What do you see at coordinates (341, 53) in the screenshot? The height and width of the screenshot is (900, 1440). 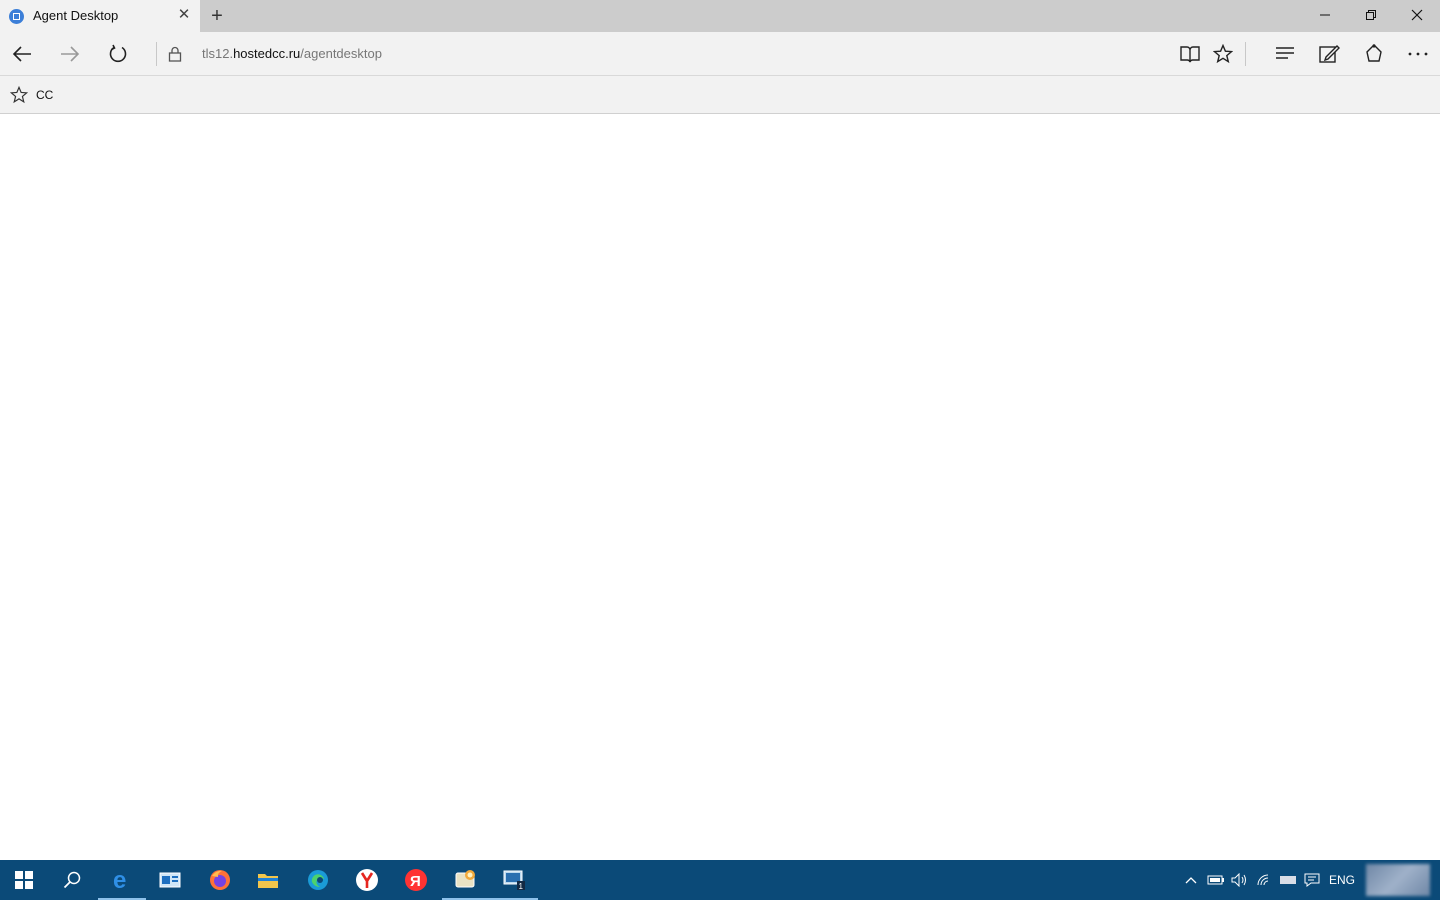 I see `address-path: /agentdesktop` at bounding box center [341, 53].